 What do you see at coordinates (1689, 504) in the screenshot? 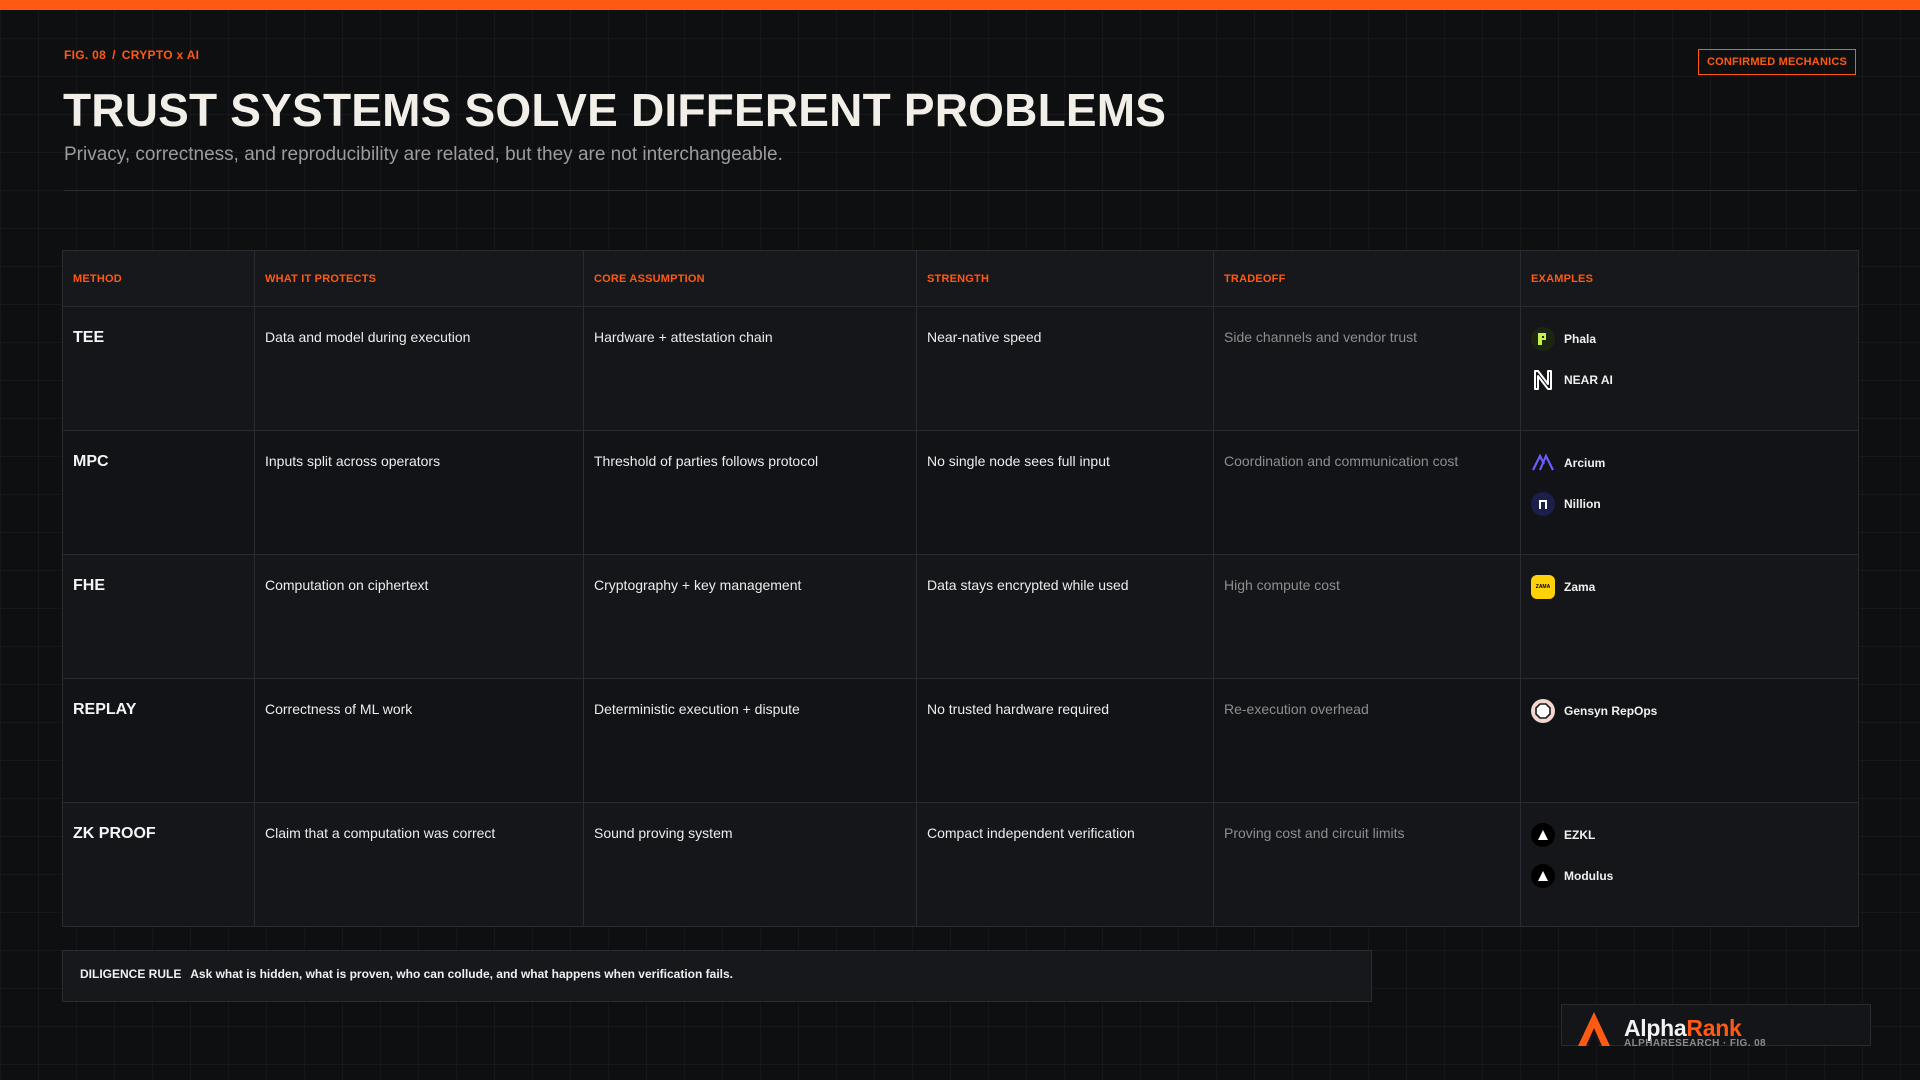
I see `example-item: Nillion` at bounding box center [1689, 504].